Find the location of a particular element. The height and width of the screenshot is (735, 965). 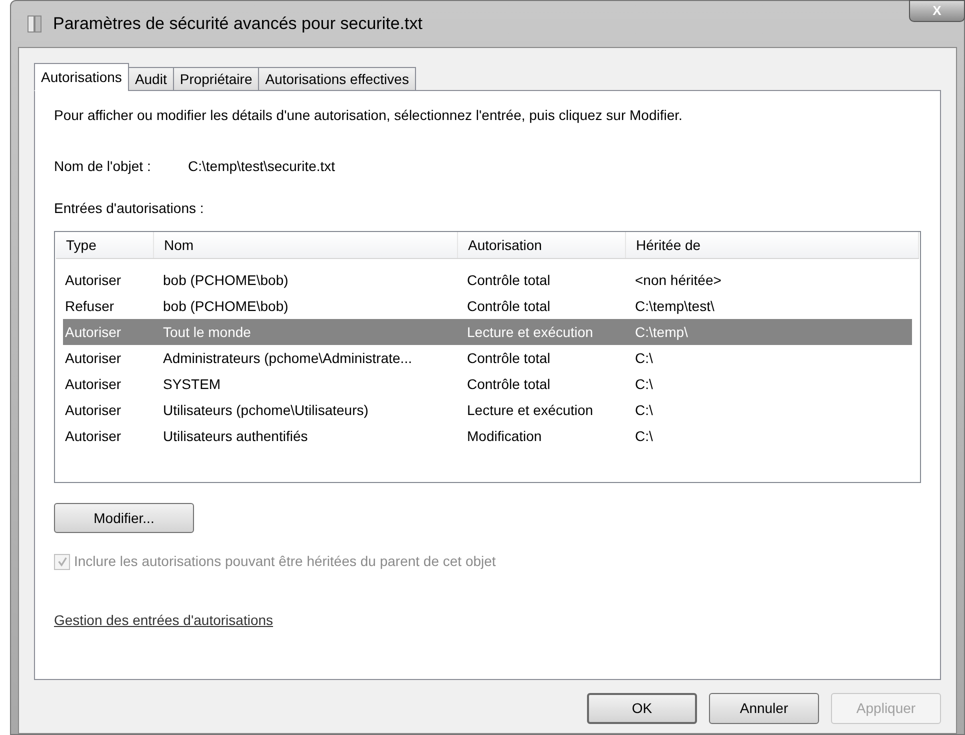

instructions-text: Pour afficher ou modifier les détails d'une autorisation, sélectionnez l'entrée, puis cliquez sur Modifier. is located at coordinates (369, 115).